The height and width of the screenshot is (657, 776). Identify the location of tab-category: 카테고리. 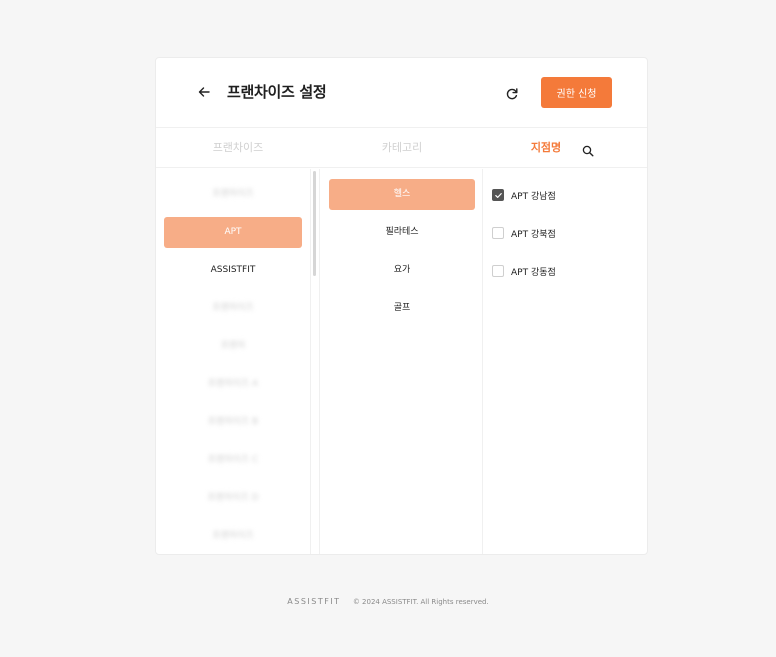
(402, 148).